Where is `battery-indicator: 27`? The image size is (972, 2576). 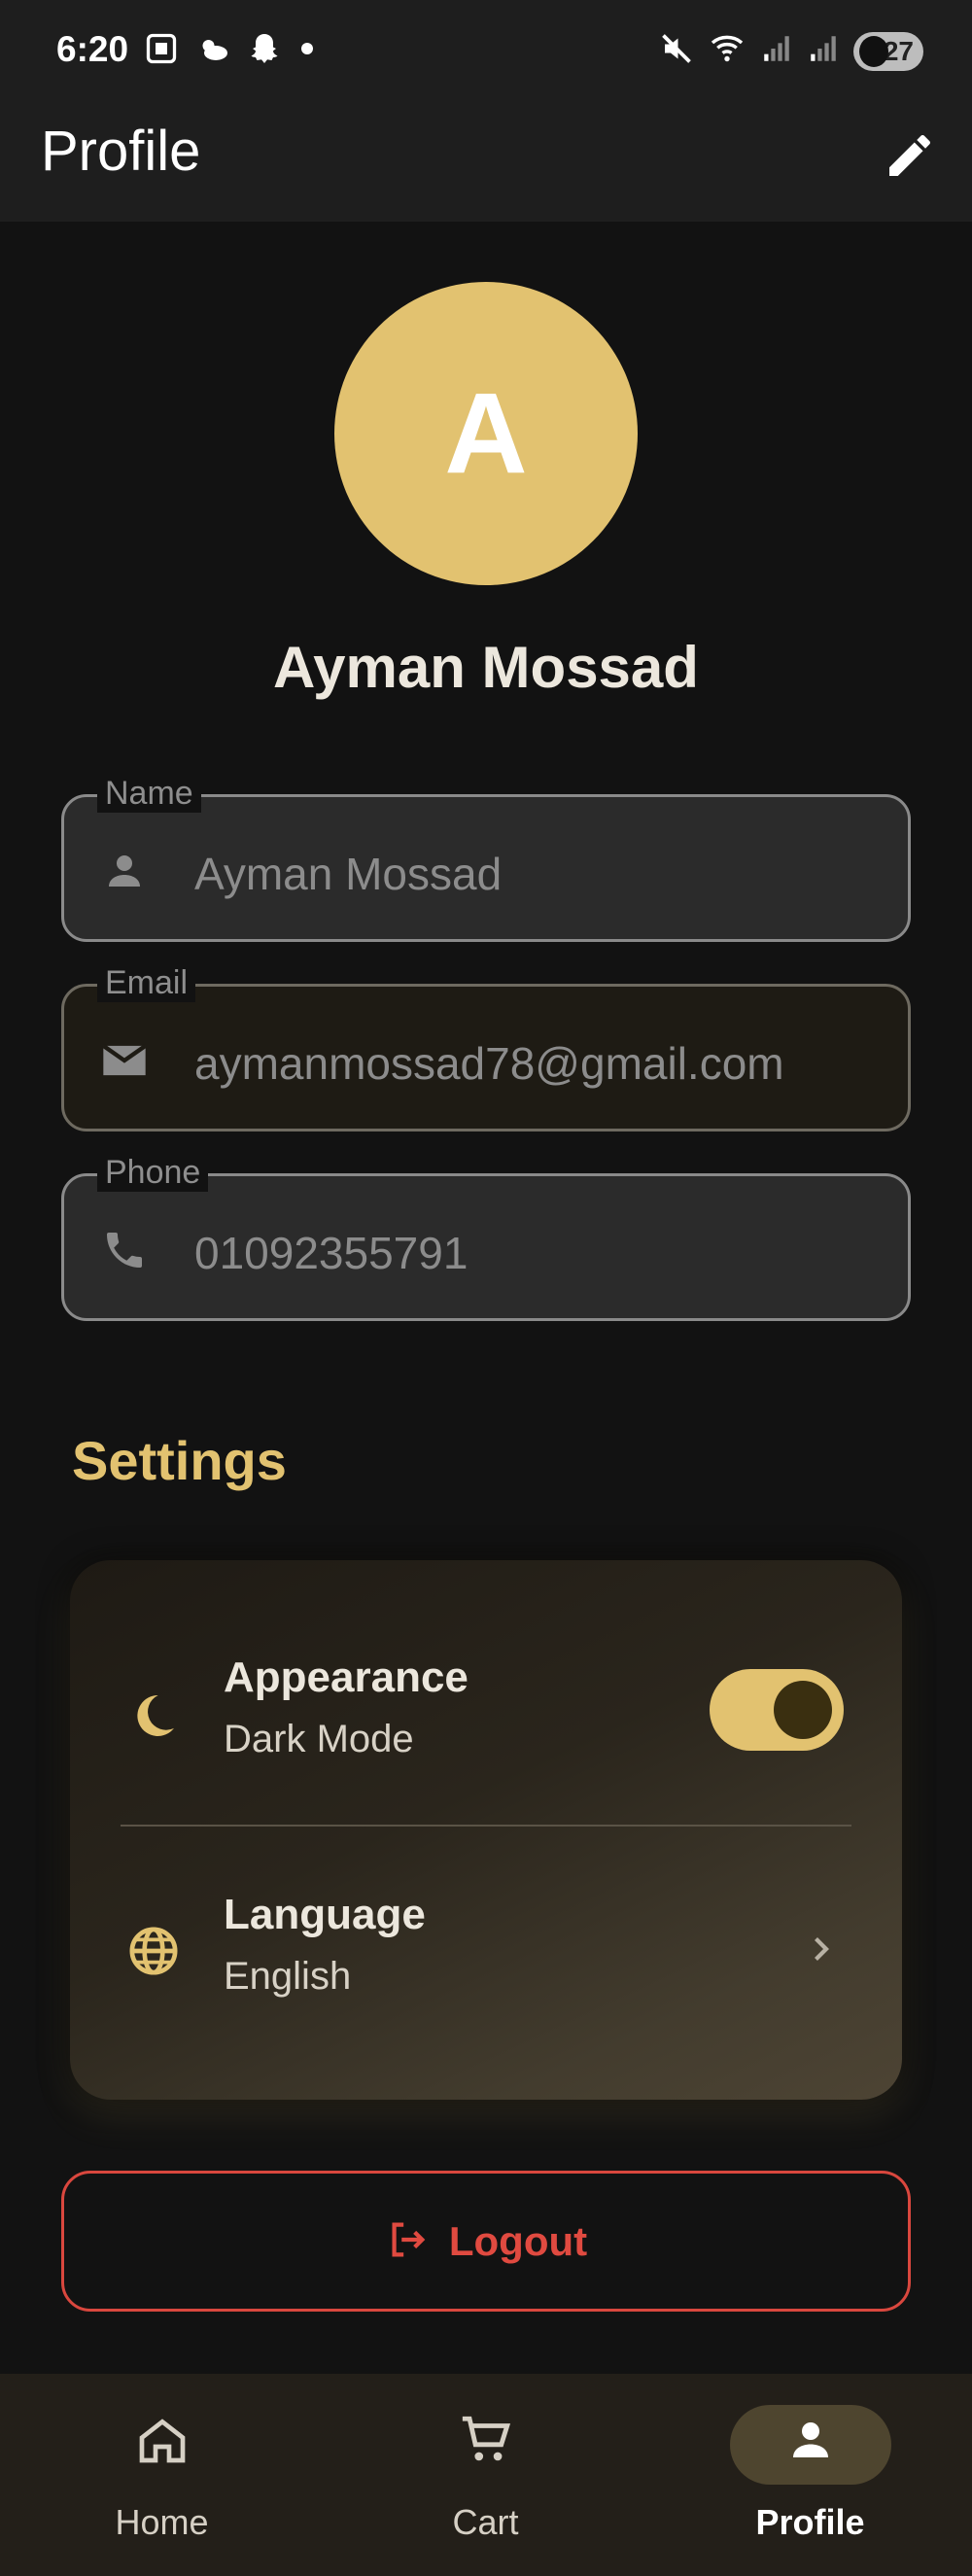 battery-indicator: 27 is located at coordinates (888, 51).